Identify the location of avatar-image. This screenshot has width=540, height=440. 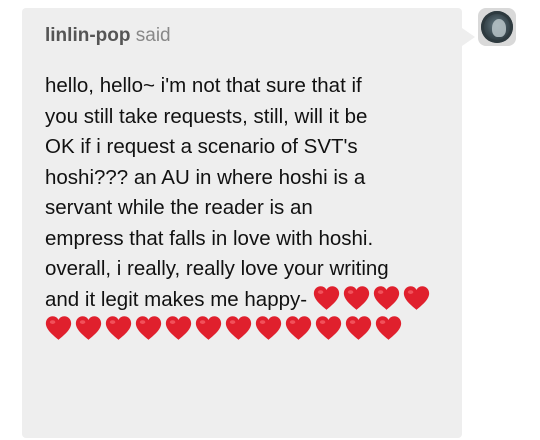
(497, 27).